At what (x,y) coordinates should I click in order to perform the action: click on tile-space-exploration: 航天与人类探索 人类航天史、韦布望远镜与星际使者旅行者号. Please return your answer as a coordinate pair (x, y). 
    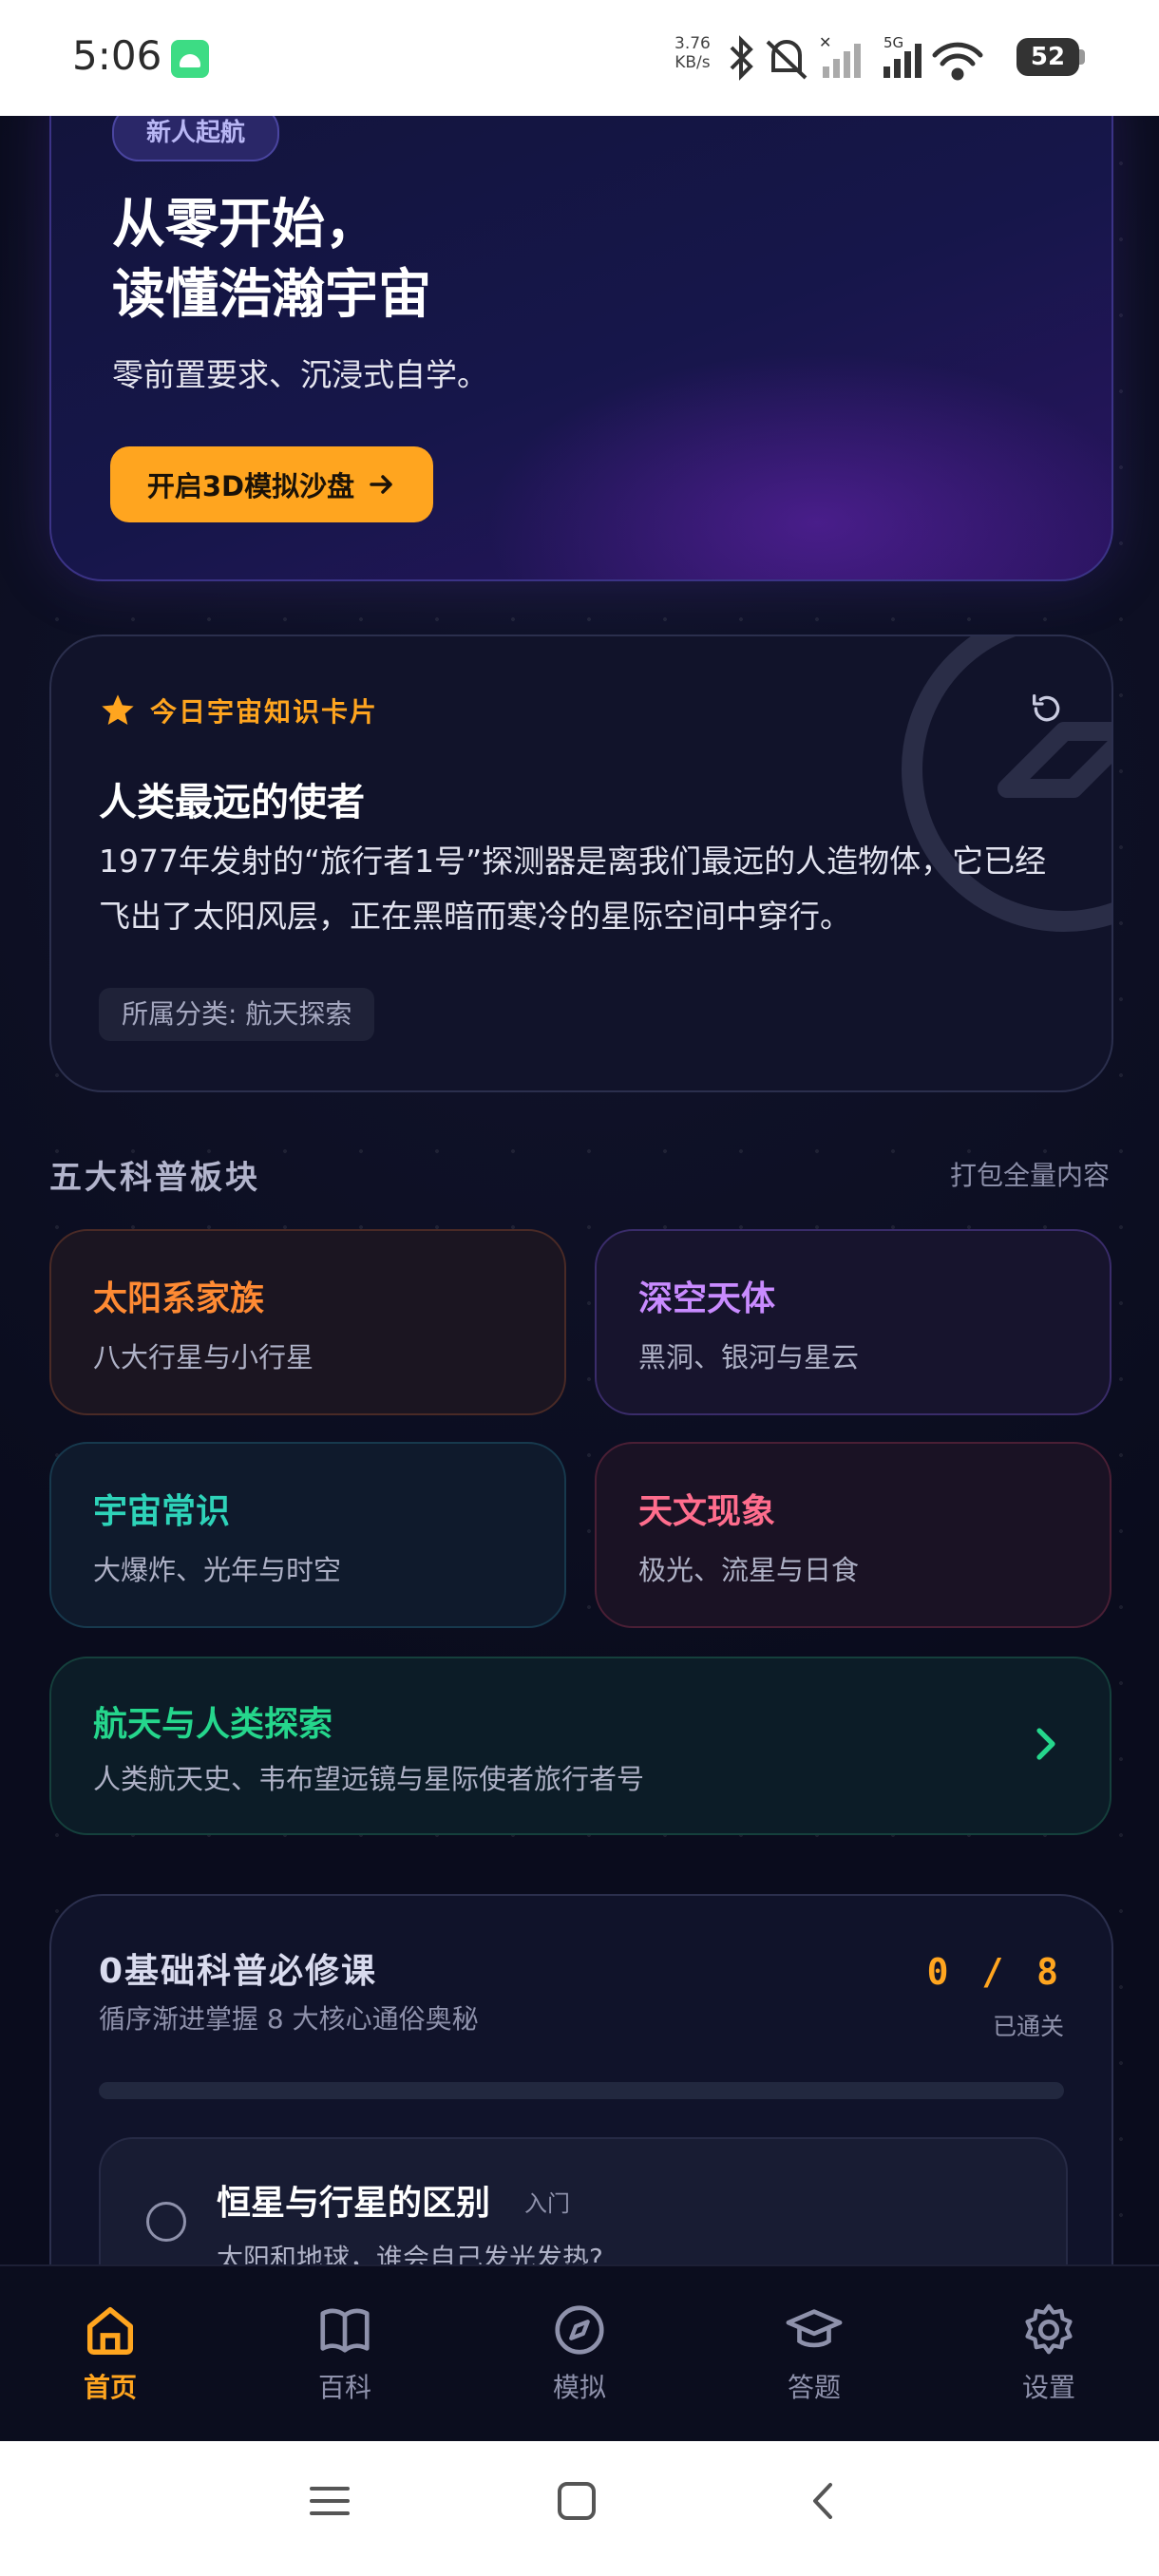
    Looking at the image, I should click on (580, 1746).